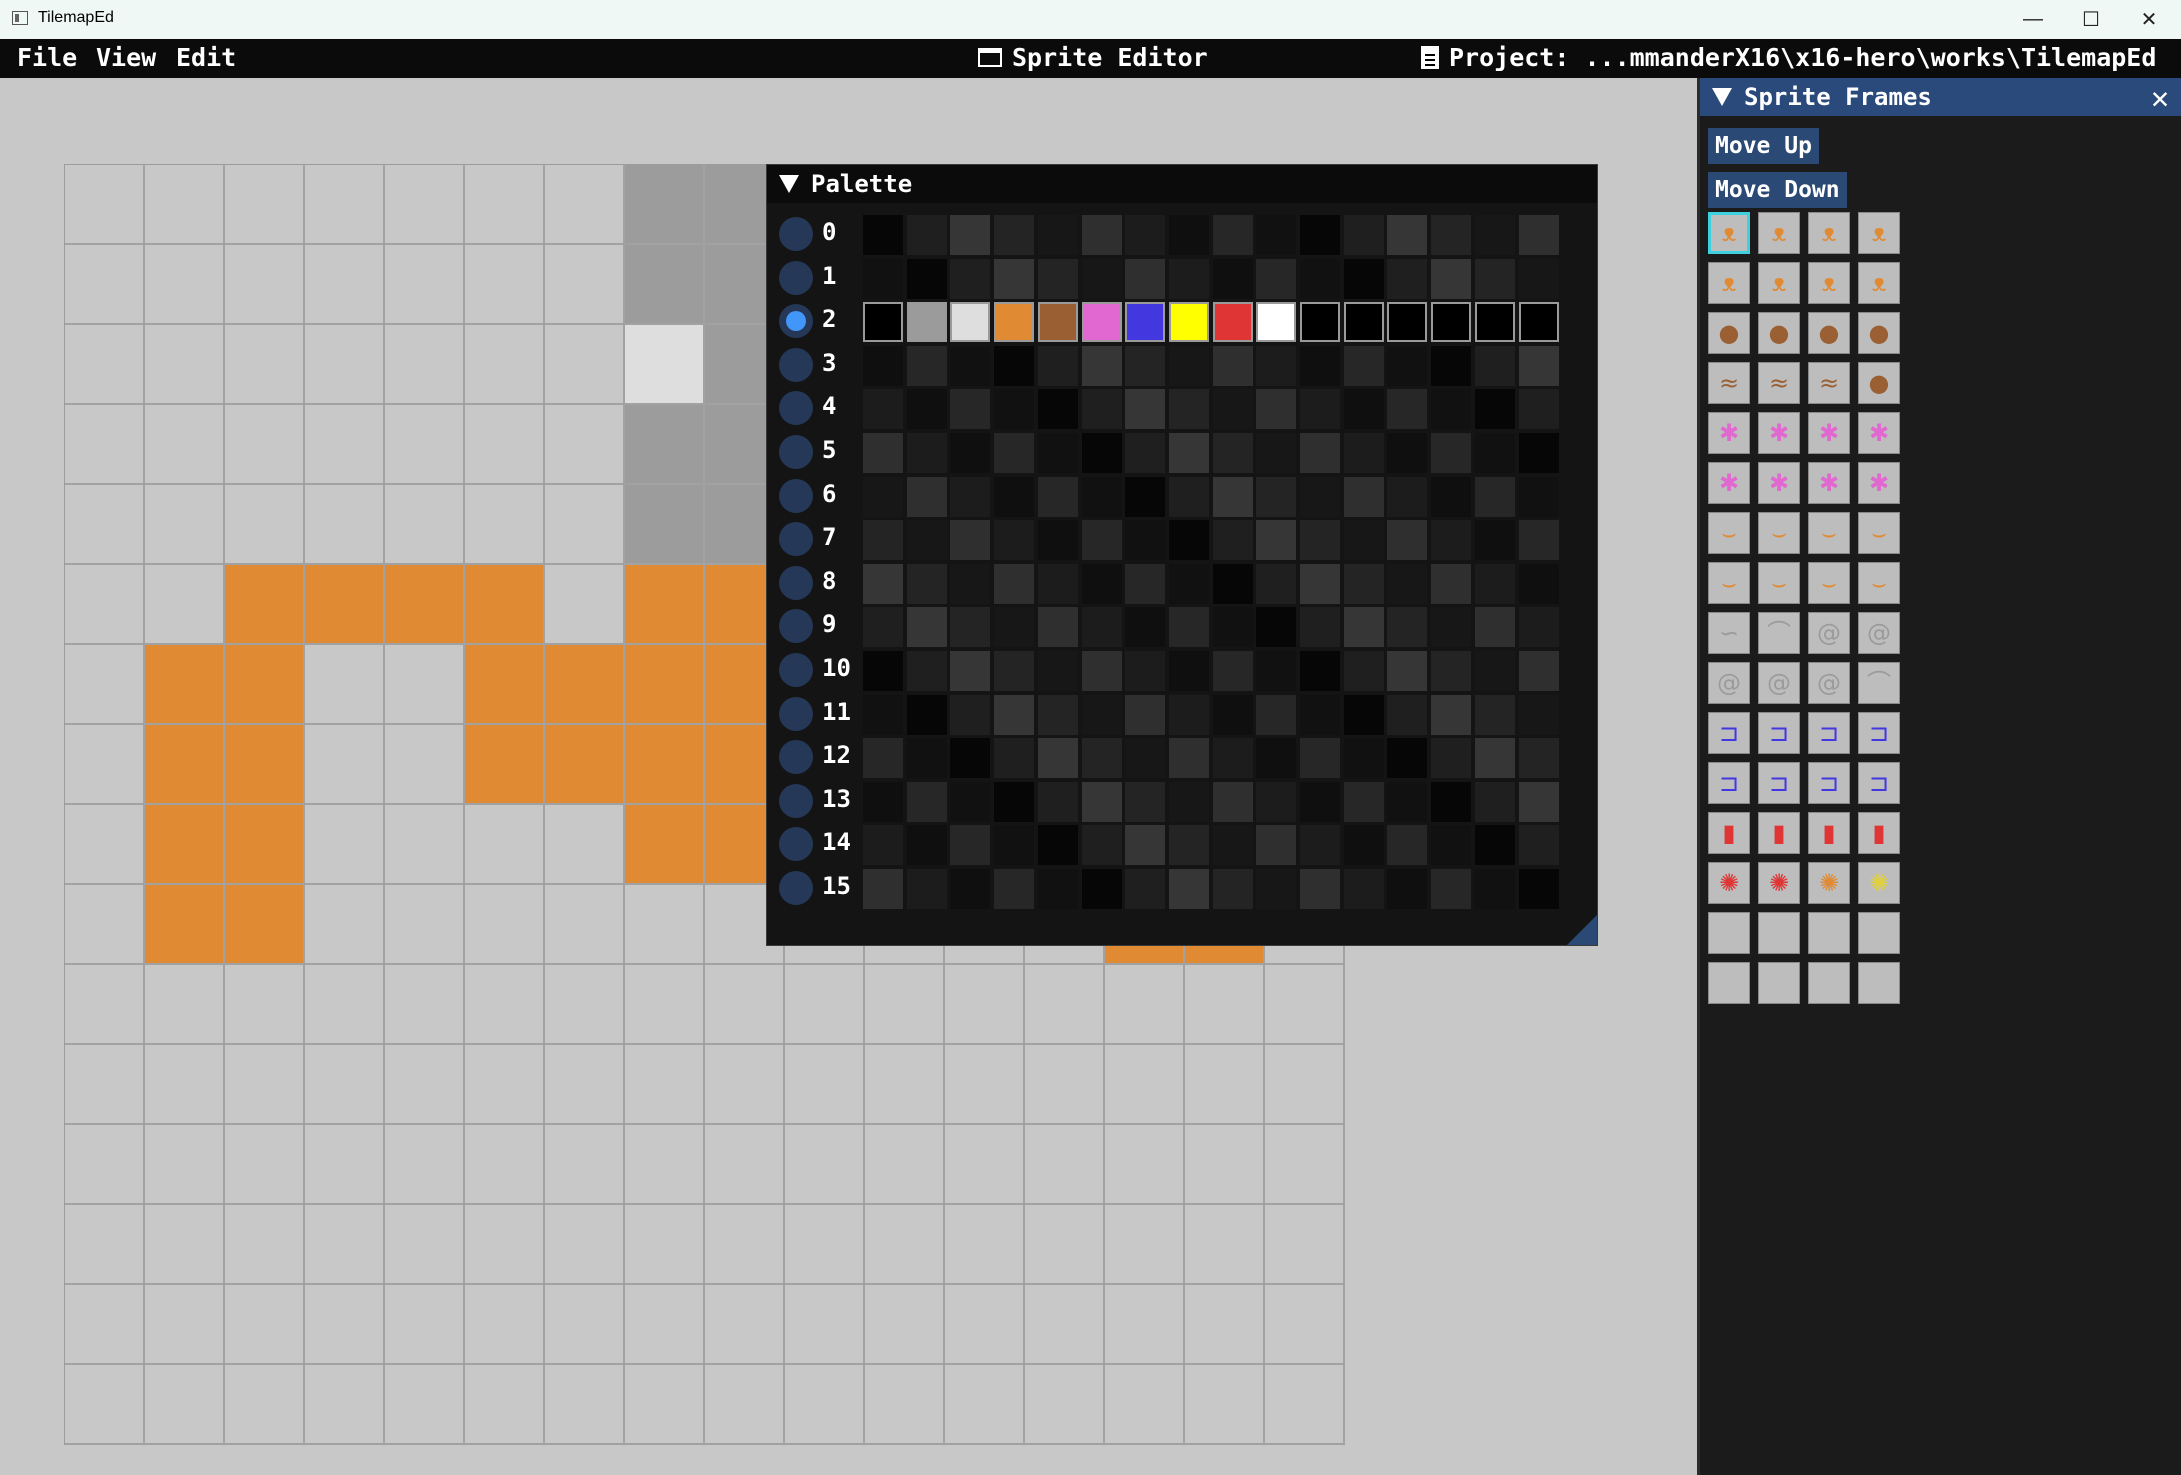  I want to click on brown-creature-icon: ≈, so click(1779, 383).